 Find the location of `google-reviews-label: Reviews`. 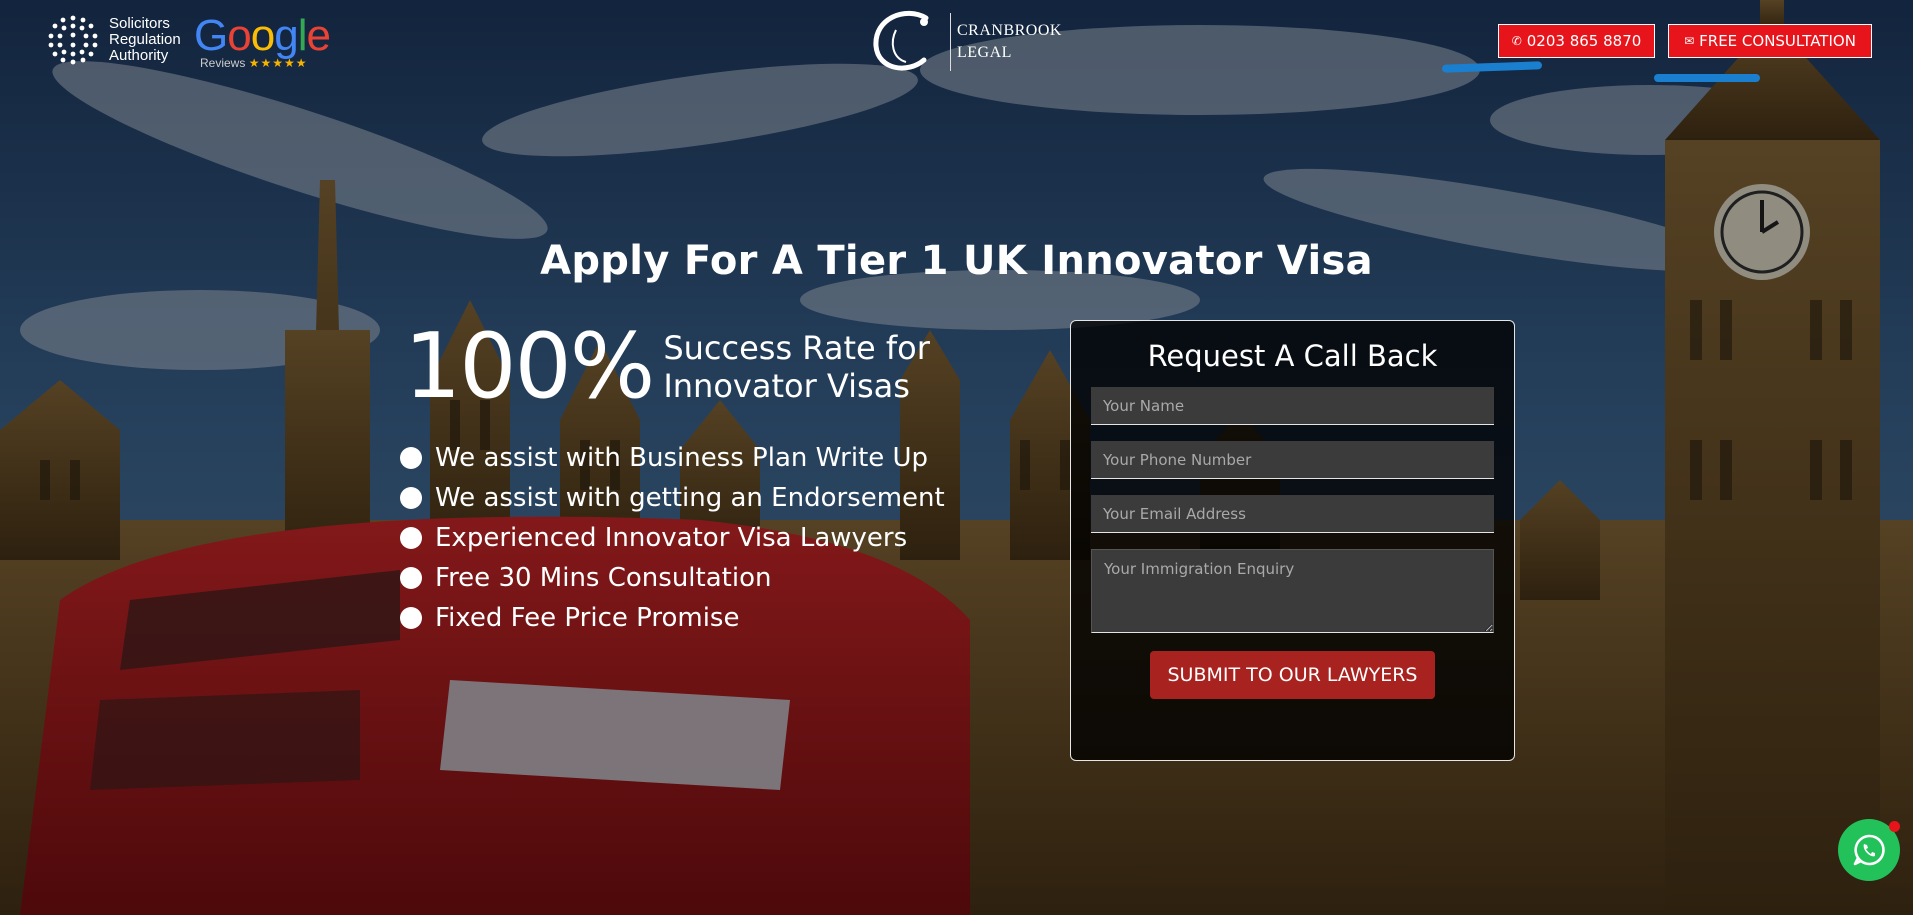

google-reviews-label: Reviews is located at coordinates (223, 63).